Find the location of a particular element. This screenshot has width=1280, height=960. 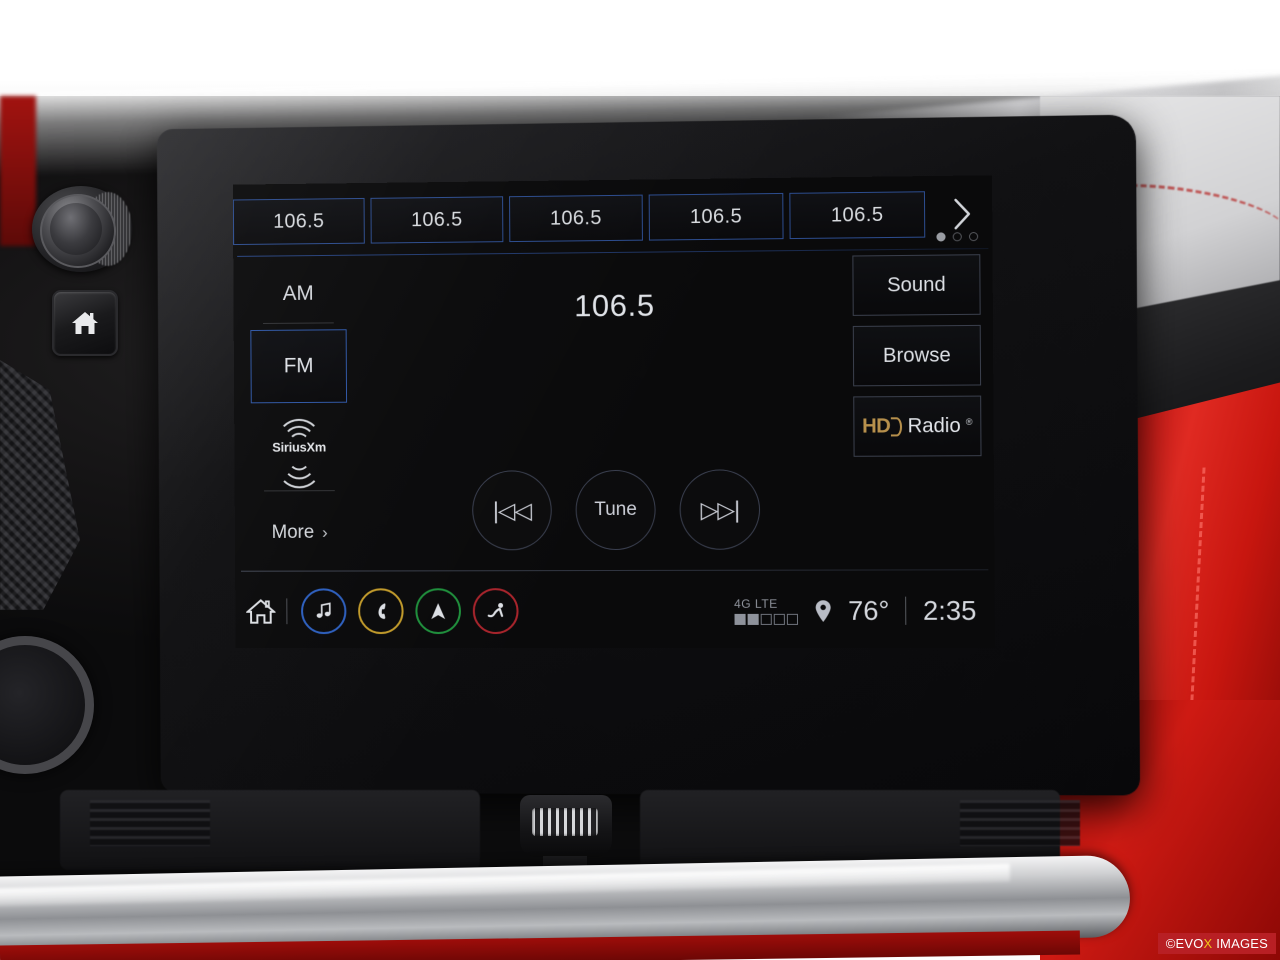

statusbar-app-shortcuts is located at coordinates (409, 611).